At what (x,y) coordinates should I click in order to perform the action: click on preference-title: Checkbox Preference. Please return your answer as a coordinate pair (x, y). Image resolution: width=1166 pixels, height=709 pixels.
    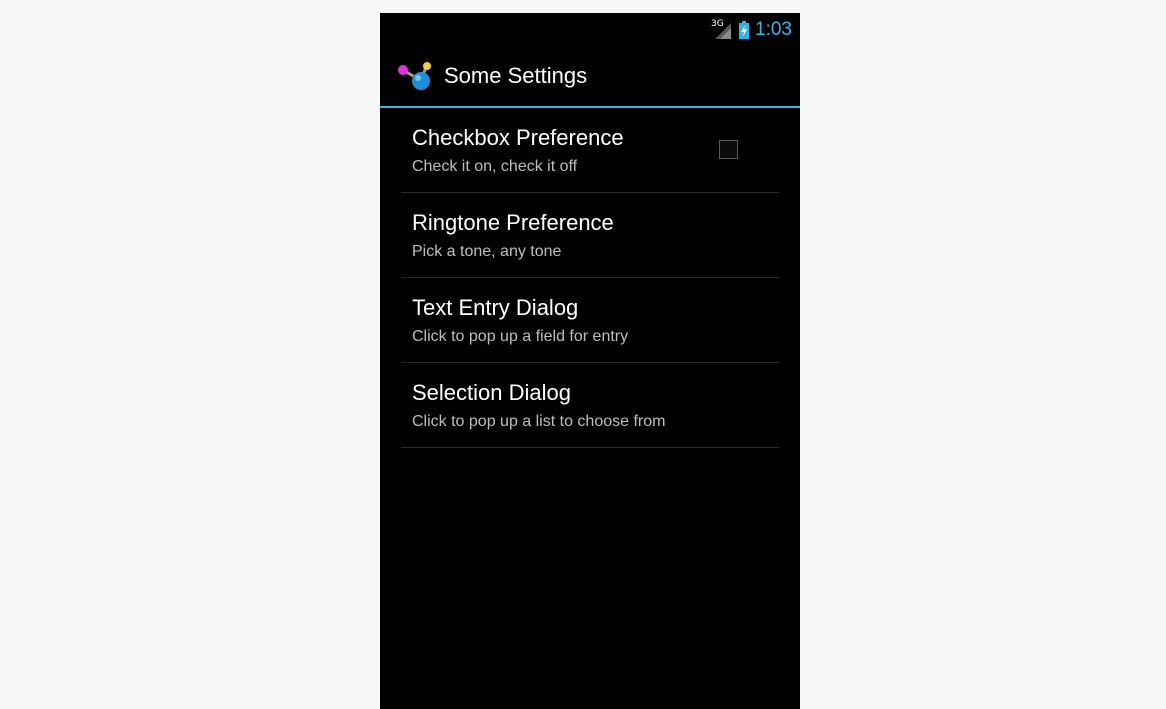
    Looking at the image, I should click on (518, 137).